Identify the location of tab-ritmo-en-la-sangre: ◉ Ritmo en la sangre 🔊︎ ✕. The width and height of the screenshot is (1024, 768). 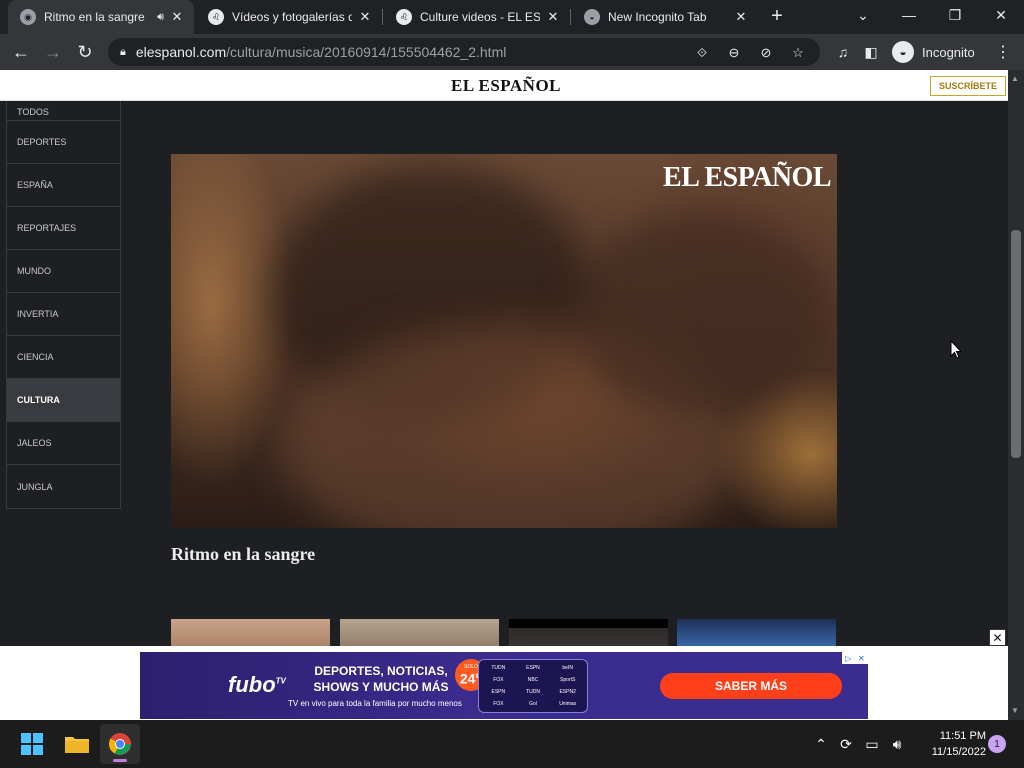
(101, 17).